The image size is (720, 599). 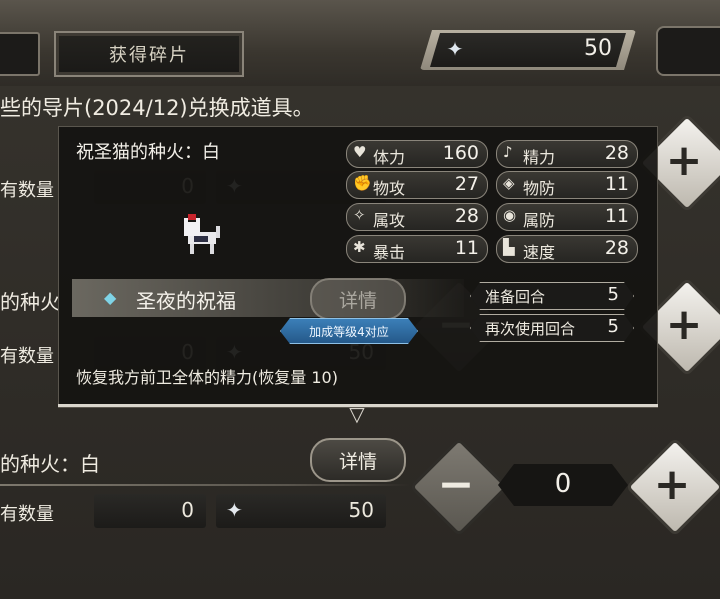 What do you see at coordinates (186, 301) in the screenshot?
I see `skill-name: 圣夜的祝福` at bounding box center [186, 301].